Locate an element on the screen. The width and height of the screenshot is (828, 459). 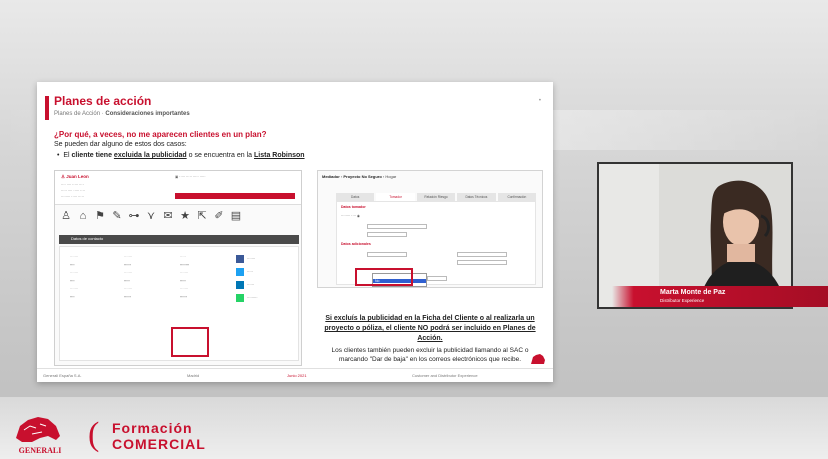
footer-city: Madrid is located at coordinates (193, 375).